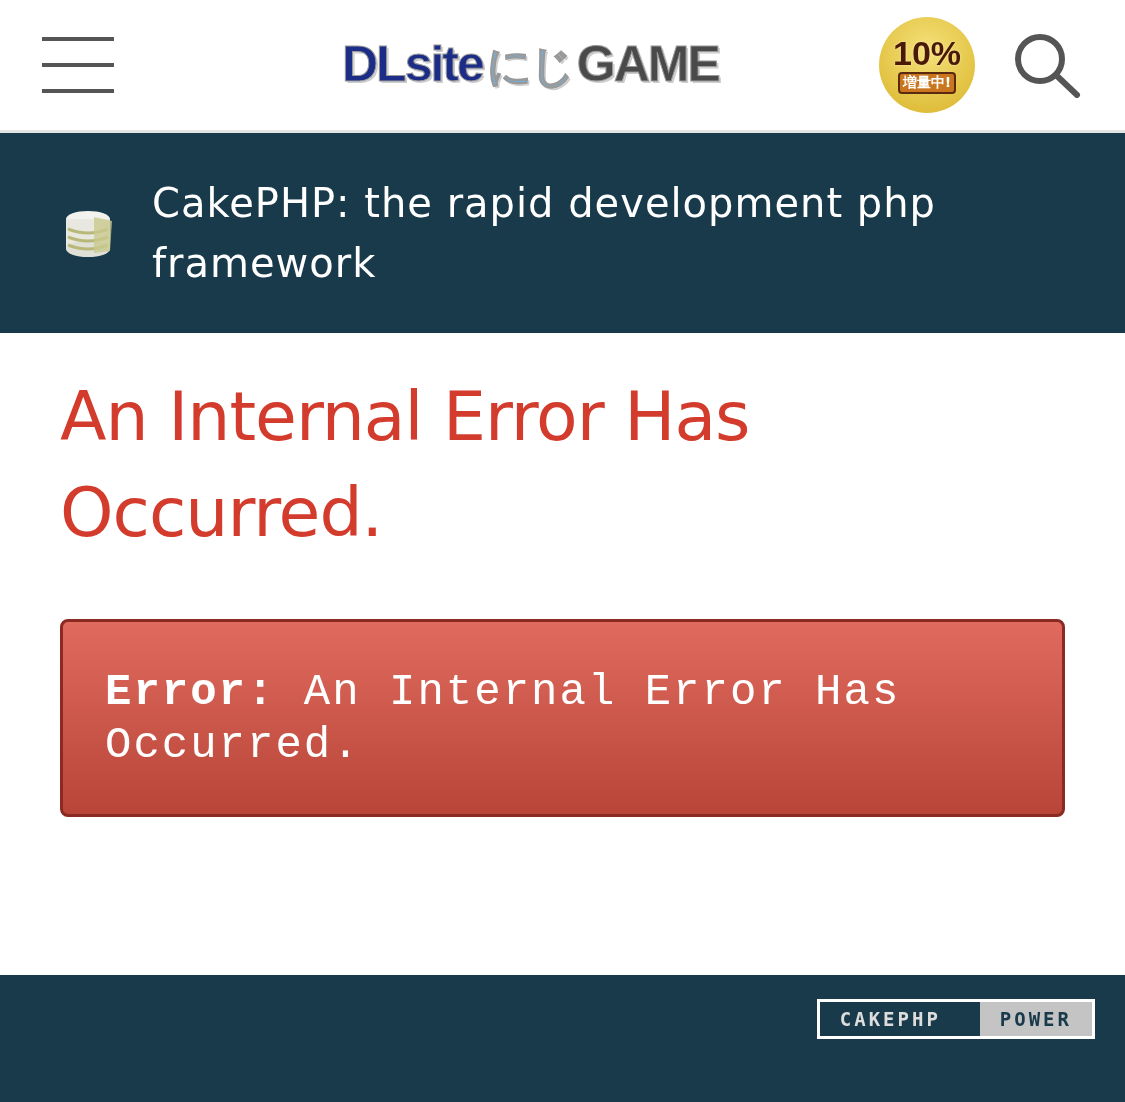 The image size is (1125, 1102). What do you see at coordinates (405, 465) in the screenshot?
I see `error-heading: An Internal Error Has Occurred.` at bounding box center [405, 465].